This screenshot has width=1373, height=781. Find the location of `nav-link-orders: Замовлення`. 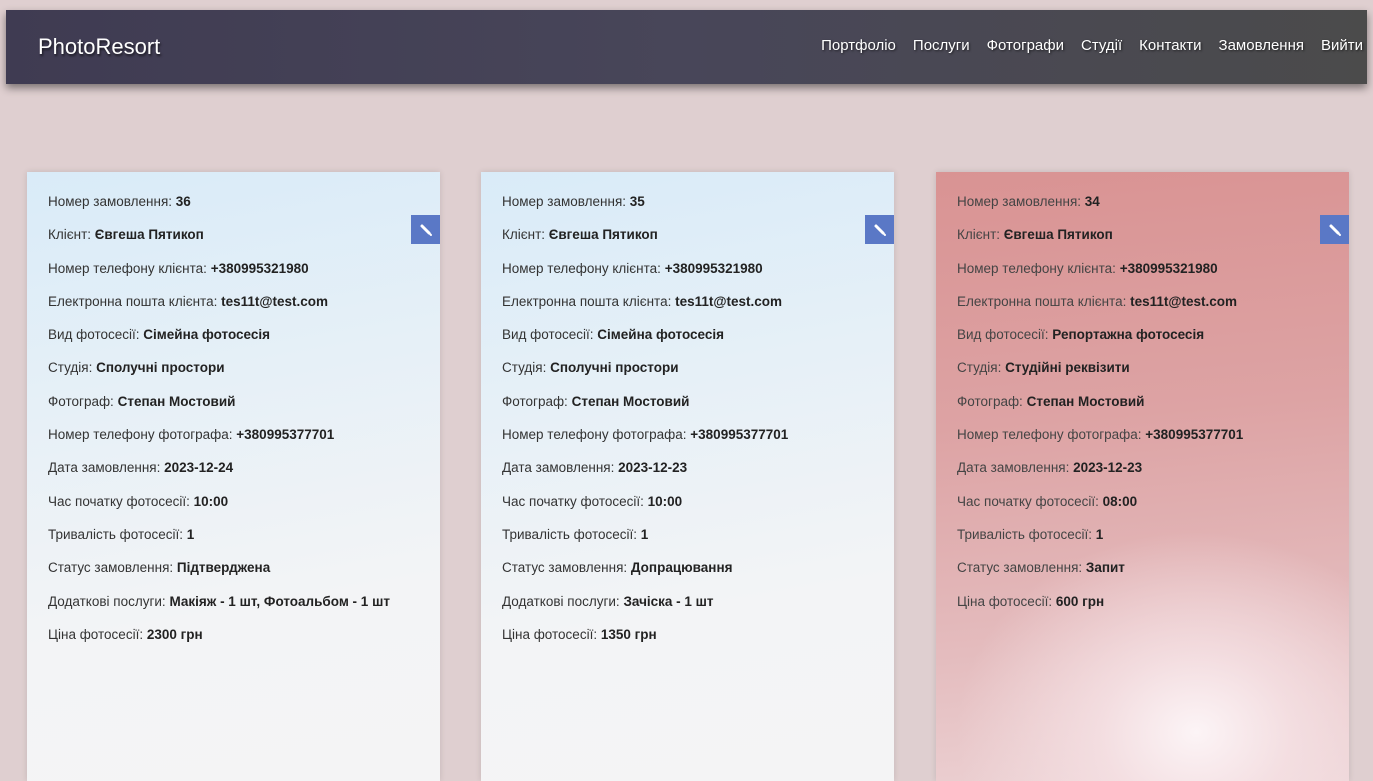

nav-link-orders: Замовлення is located at coordinates (1261, 45).